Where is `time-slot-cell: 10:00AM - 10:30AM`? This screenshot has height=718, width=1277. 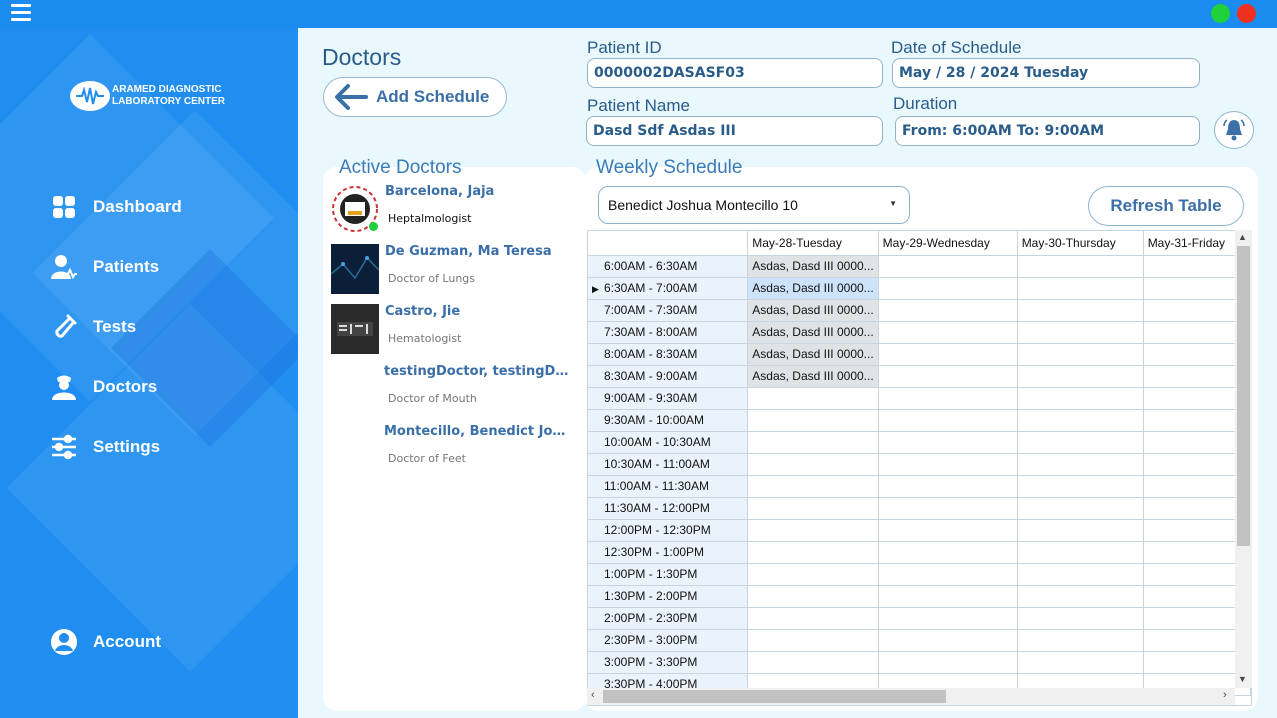 time-slot-cell: 10:00AM - 10:30AM is located at coordinates (668, 442).